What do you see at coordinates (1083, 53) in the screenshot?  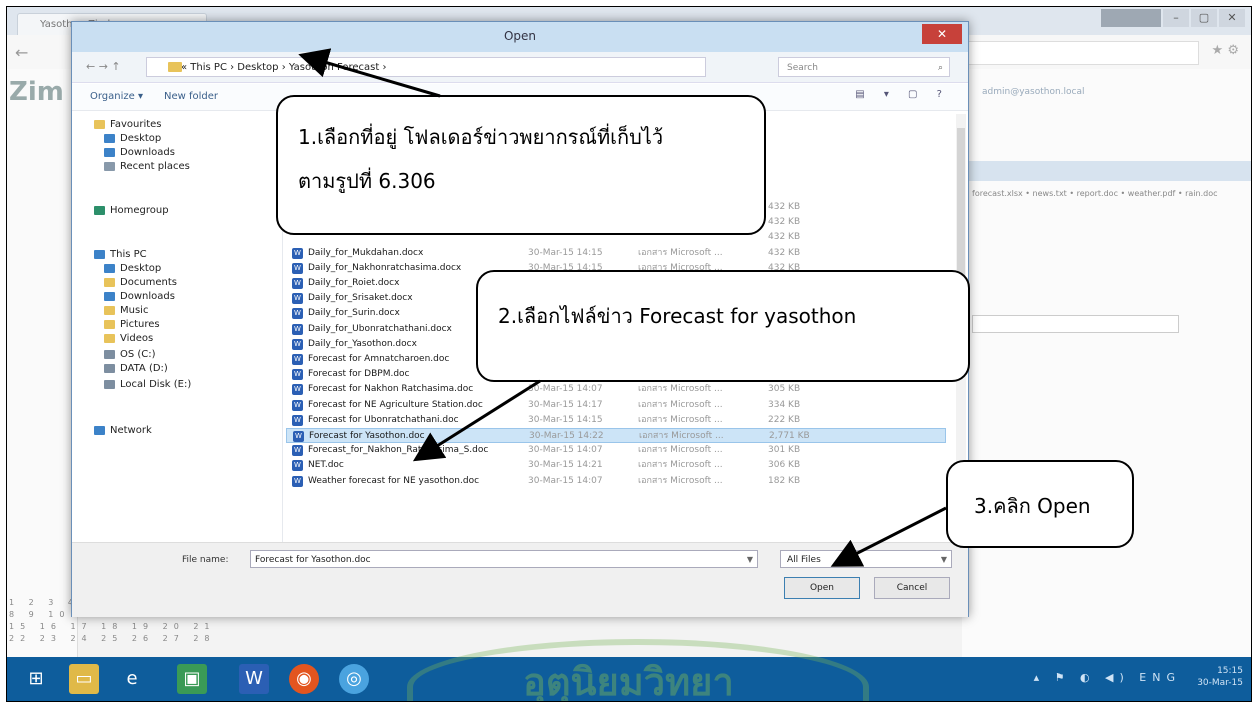 I see `browser-url-field` at bounding box center [1083, 53].